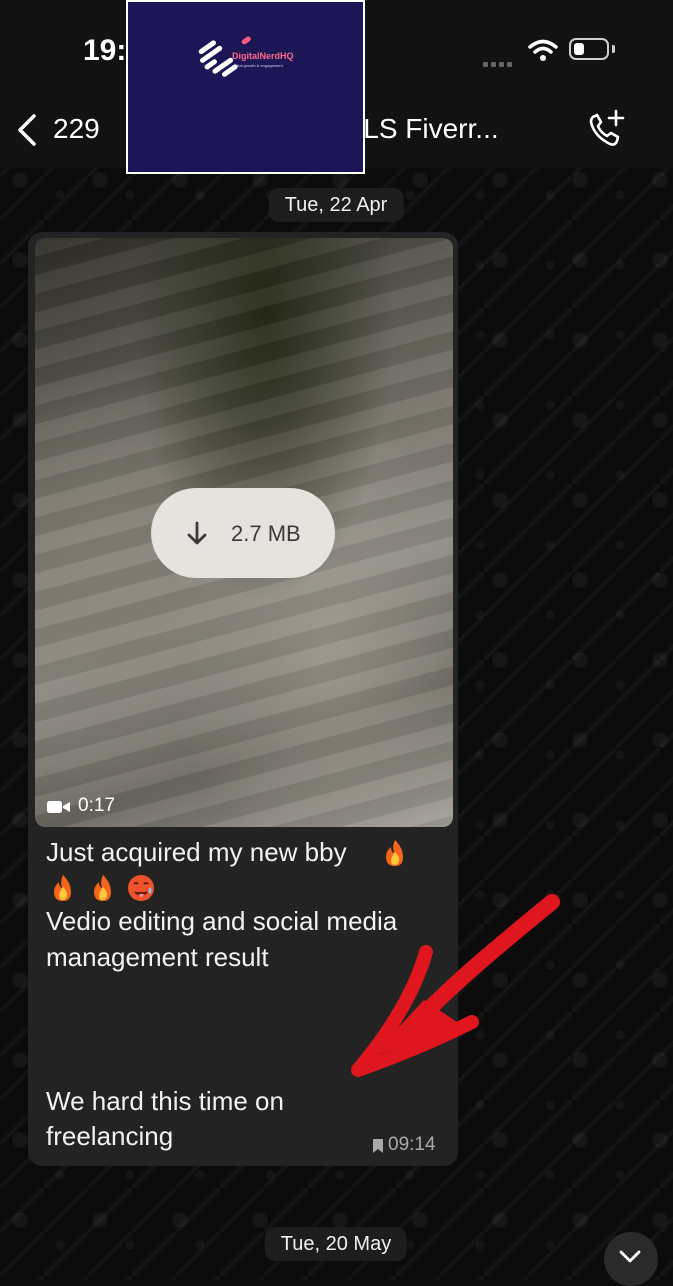 The image size is (673, 1286). What do you see at coordinates (378, 1146) in the screenshot?
I see `bookmark-icon` at bounding box center [378, 1146].